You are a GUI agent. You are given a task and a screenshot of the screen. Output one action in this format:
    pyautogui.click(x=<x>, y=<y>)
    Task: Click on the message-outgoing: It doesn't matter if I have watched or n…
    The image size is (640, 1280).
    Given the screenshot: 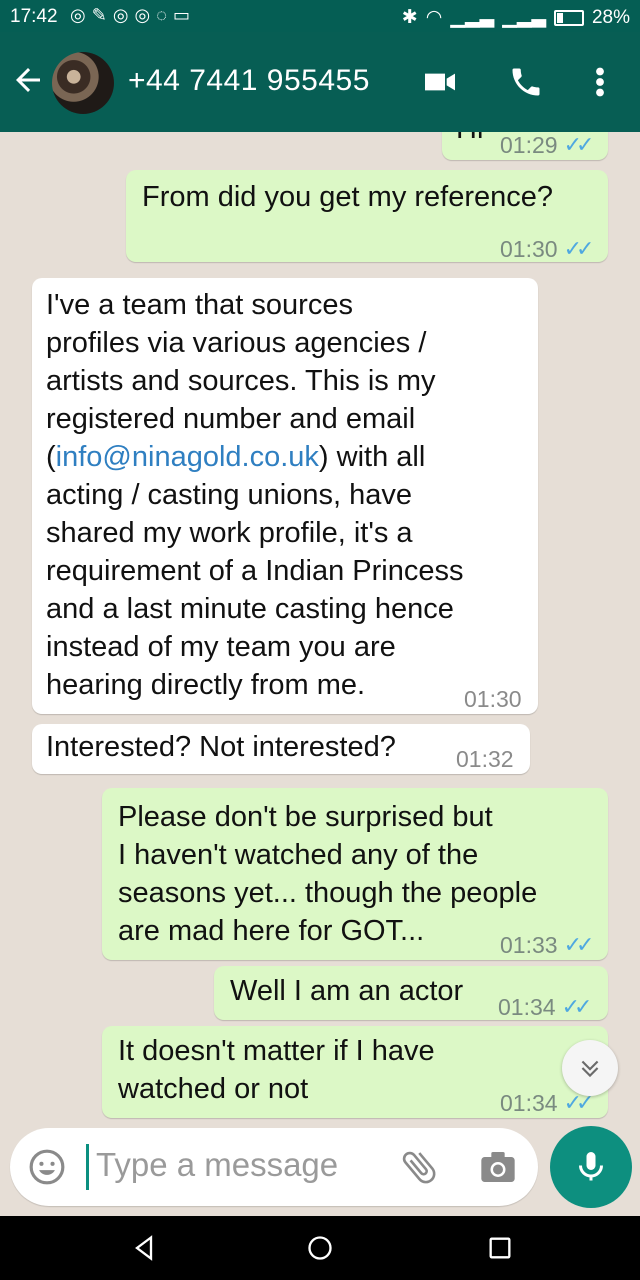 What is the action you would take?
    pyautogui.click(x=355, y=1072)
    